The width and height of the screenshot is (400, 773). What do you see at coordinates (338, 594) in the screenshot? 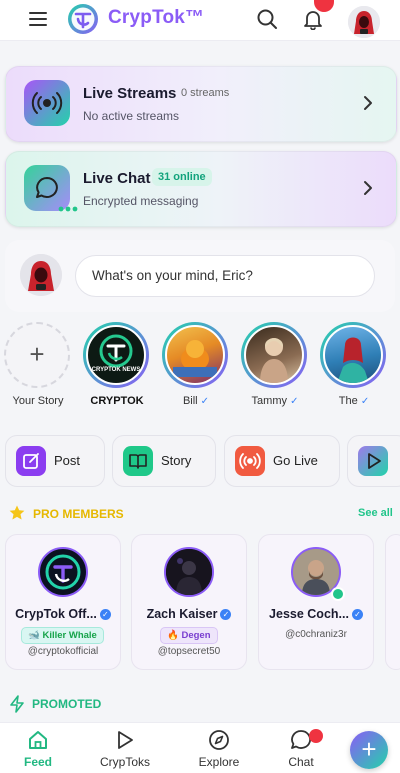
I see `online-status-dot` at bounding box center [338, 594].